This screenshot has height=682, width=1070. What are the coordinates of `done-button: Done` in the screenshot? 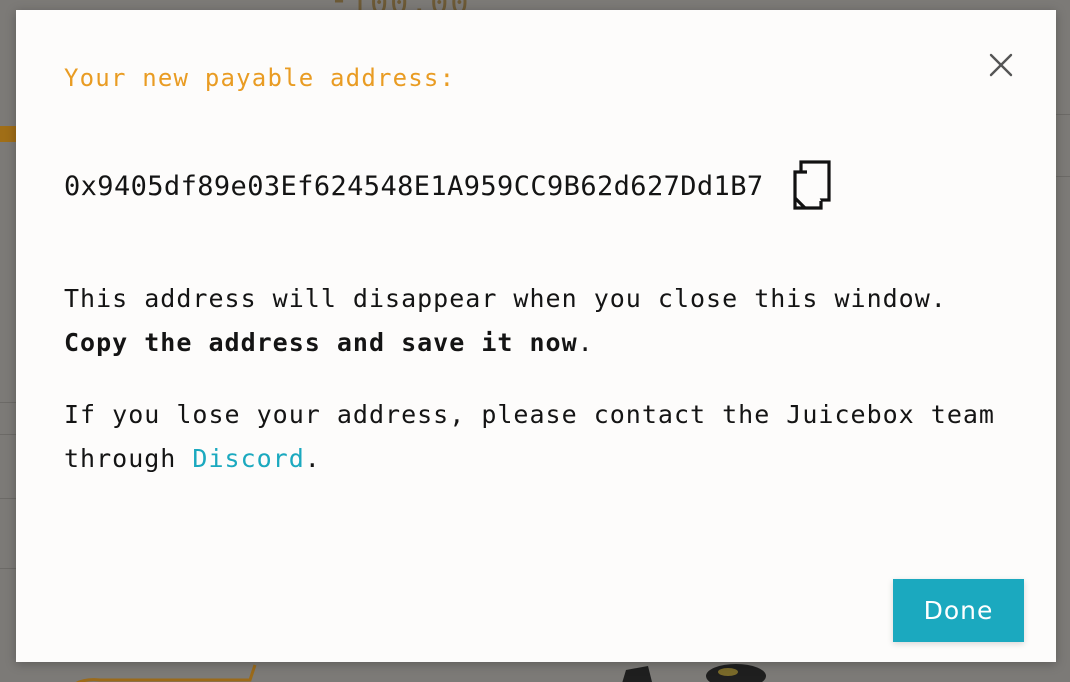 It's located at (958, 610).